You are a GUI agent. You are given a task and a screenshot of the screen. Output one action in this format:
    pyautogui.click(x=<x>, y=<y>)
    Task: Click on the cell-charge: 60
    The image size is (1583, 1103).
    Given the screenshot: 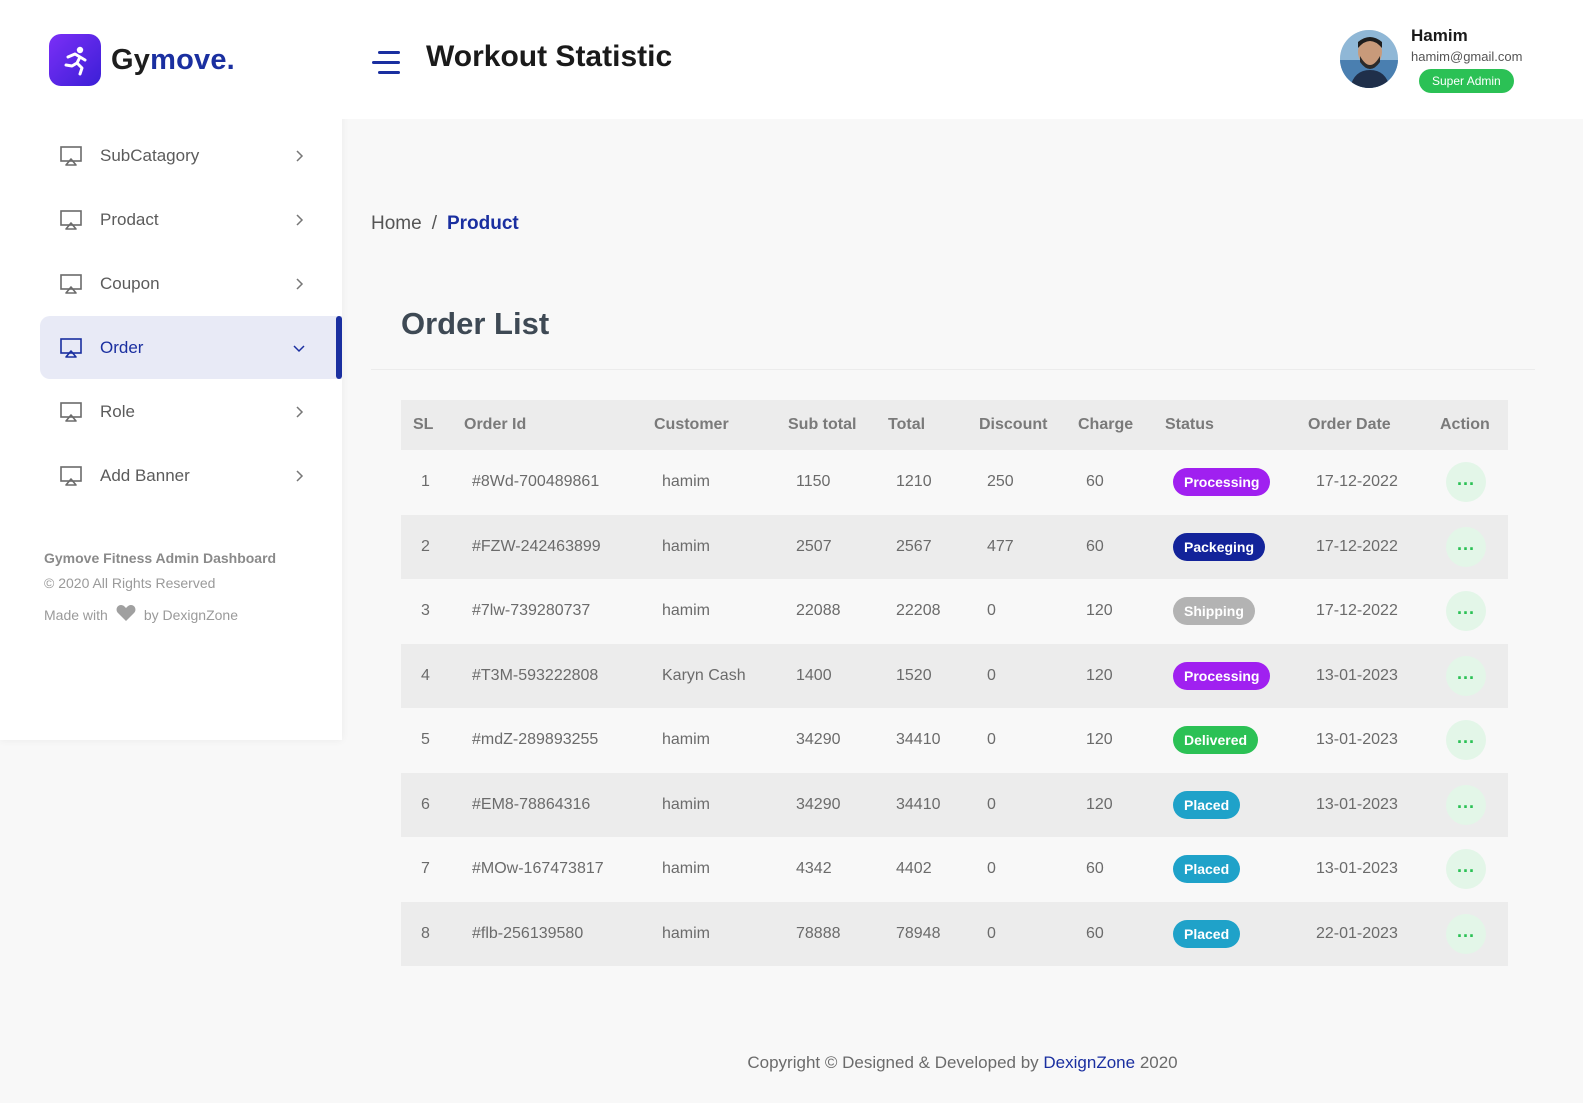 What is the action you would take?
    pyautogui.click(x=1095, y=869)
    